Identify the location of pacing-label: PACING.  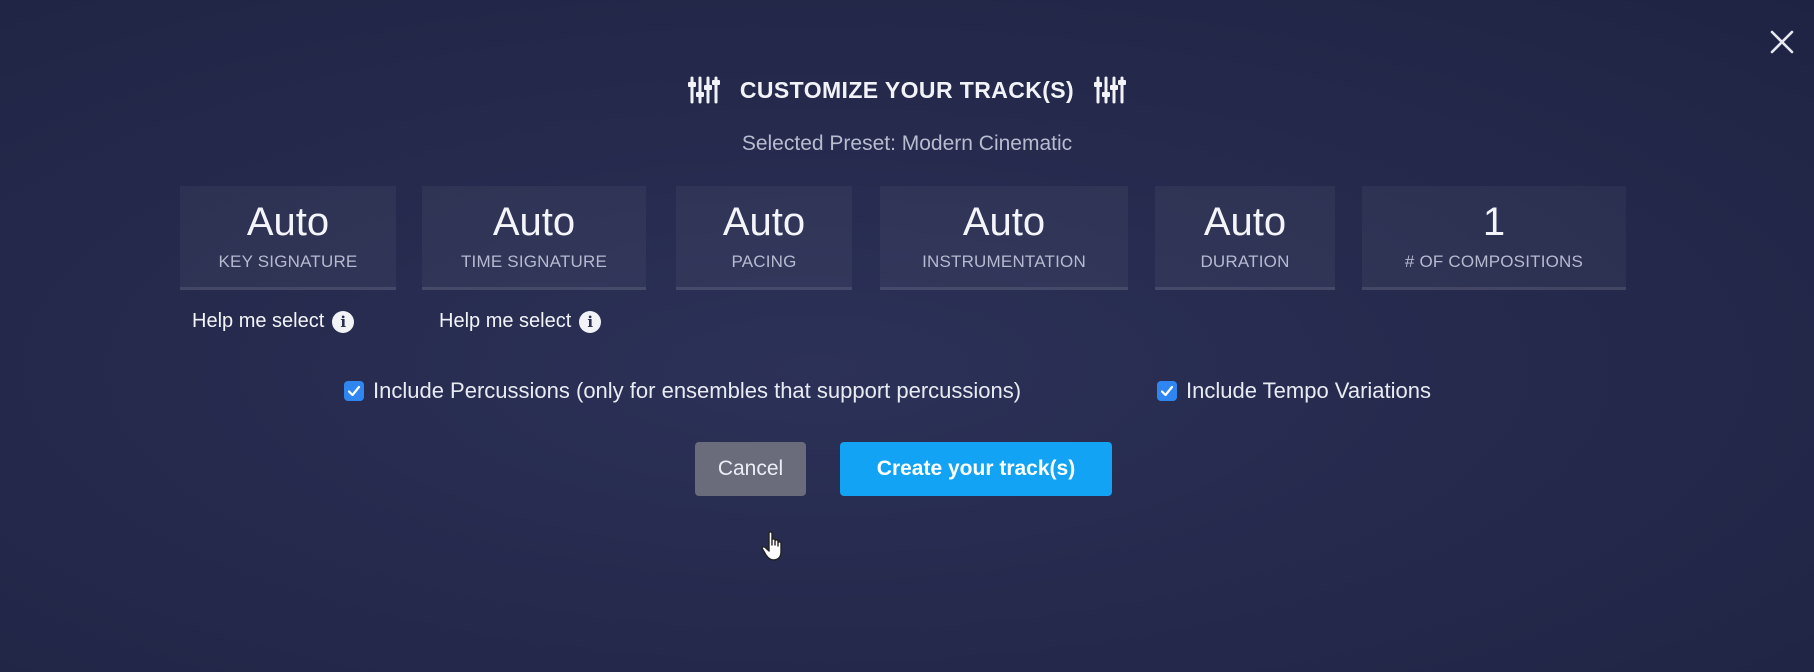
(764, 261).